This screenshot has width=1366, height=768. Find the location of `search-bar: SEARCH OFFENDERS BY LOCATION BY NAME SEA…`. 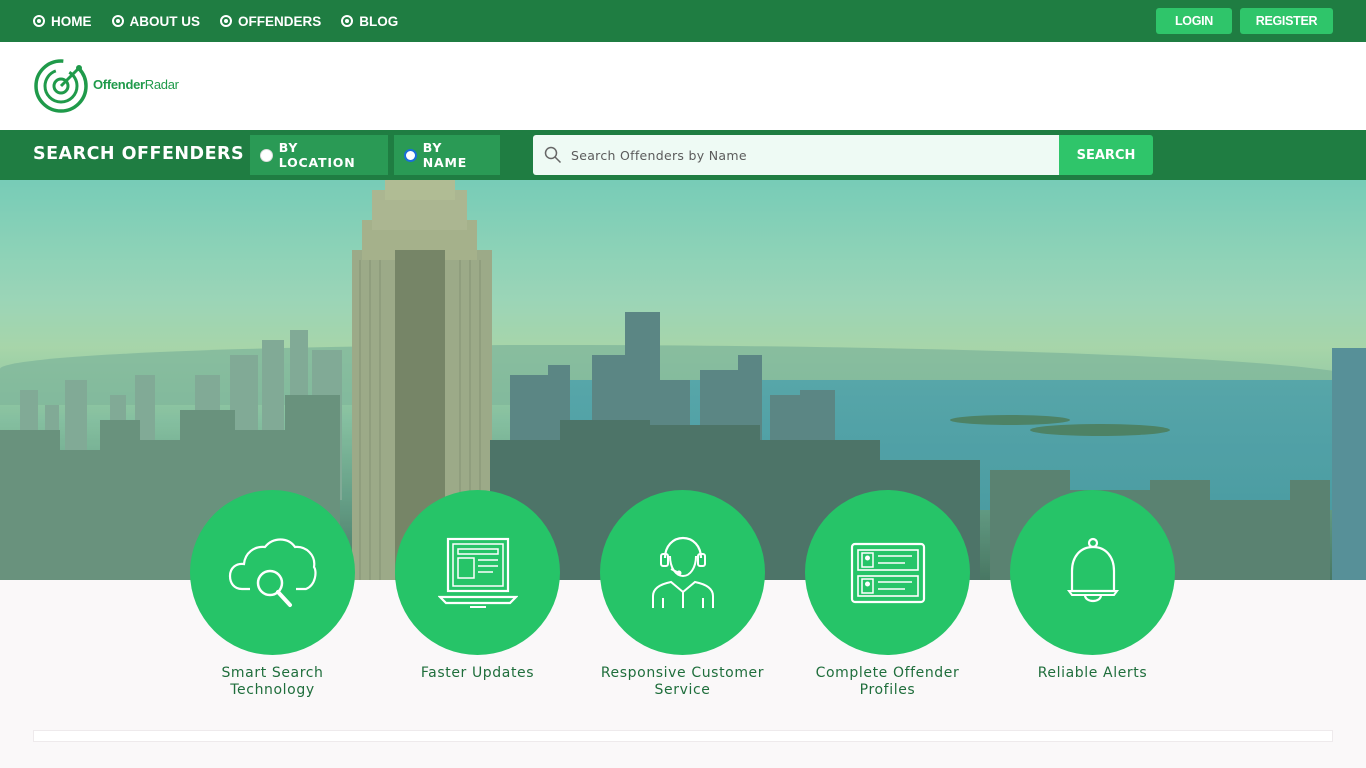

search-bar: SEARCH OFFENDERS BY LOCATION BY NAME SEA… is located at coordinates (683, 155).